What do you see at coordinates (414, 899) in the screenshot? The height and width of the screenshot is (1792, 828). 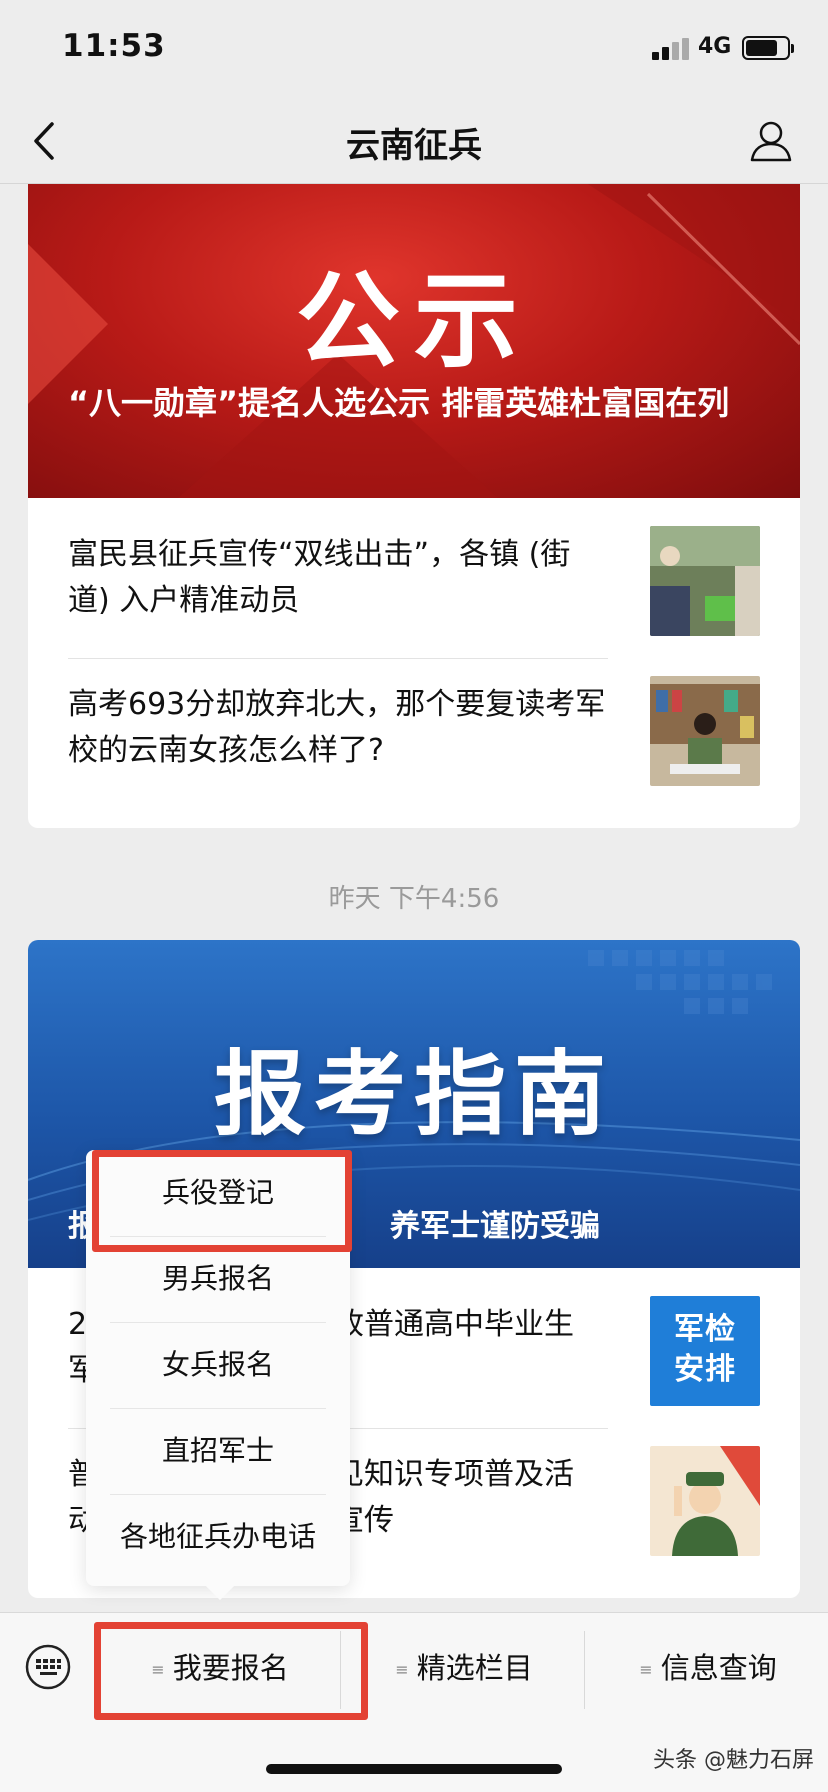 I see `message-timestamp: 昨天 下午4:56` at bounding box center [414, 899].